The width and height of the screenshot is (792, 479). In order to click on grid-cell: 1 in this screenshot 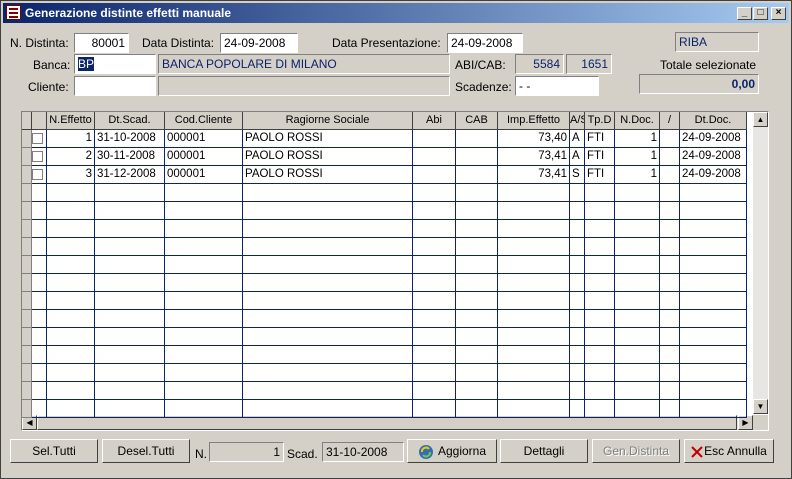, I will do `click(637, 139)`.